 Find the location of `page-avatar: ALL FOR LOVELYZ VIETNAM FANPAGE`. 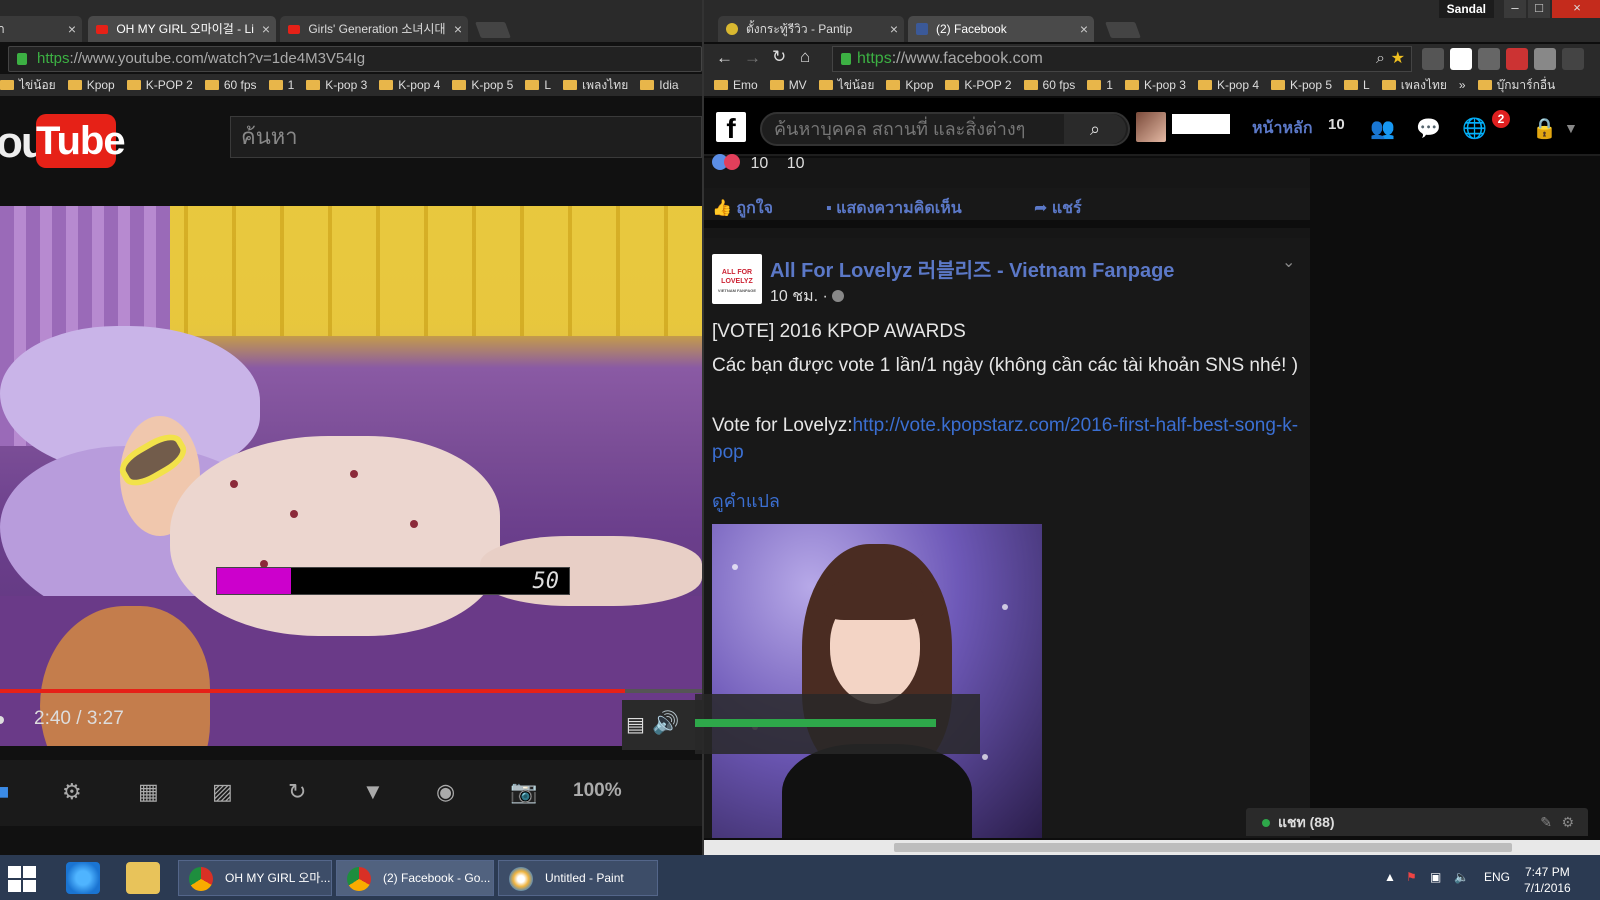

page-avatar: ALL FOR LOVELYZ VIETNAM FANPAGE is located at coordinates (737, 279).